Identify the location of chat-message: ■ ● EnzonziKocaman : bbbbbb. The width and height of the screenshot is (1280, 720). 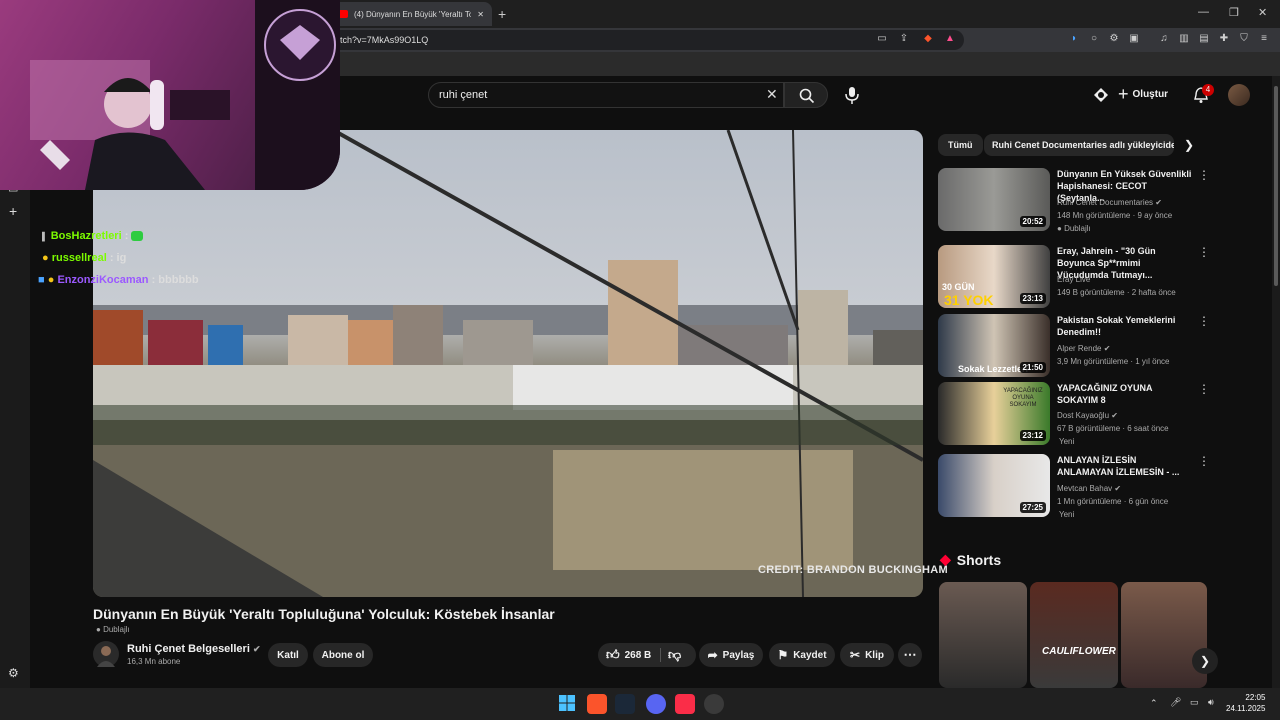
(118, 280).